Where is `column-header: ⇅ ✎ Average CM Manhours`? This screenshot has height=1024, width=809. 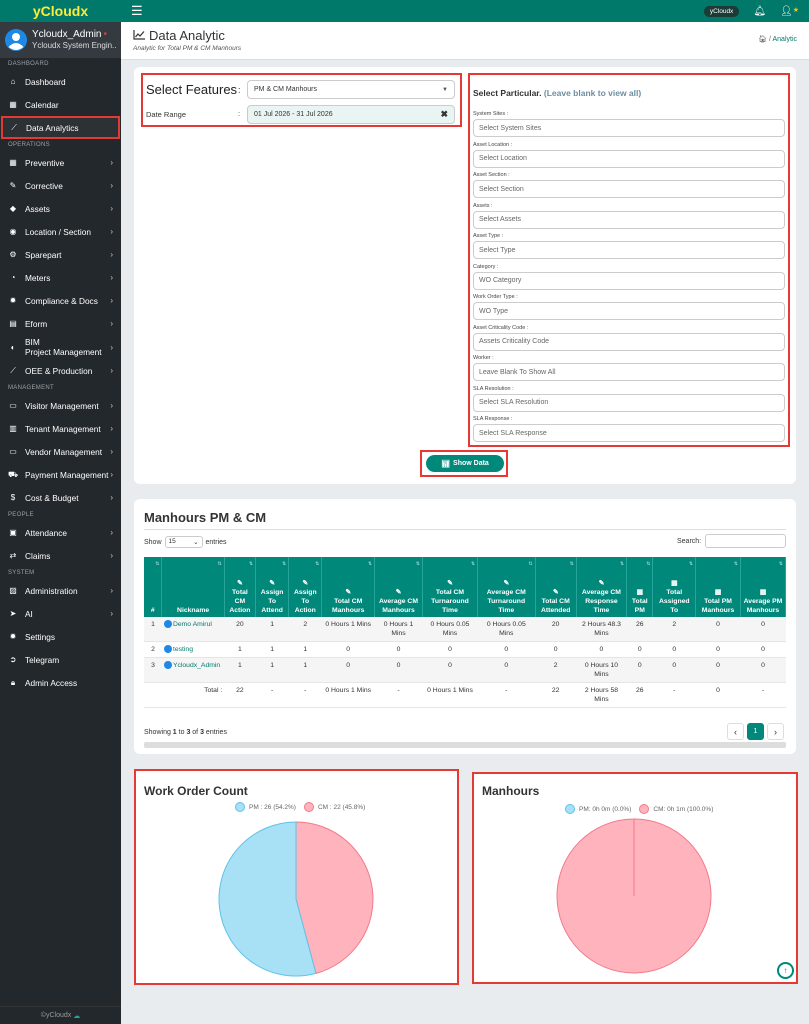
column-header: ⇅ ✎ Average CM Manhours is located at coordinates (398, 587).